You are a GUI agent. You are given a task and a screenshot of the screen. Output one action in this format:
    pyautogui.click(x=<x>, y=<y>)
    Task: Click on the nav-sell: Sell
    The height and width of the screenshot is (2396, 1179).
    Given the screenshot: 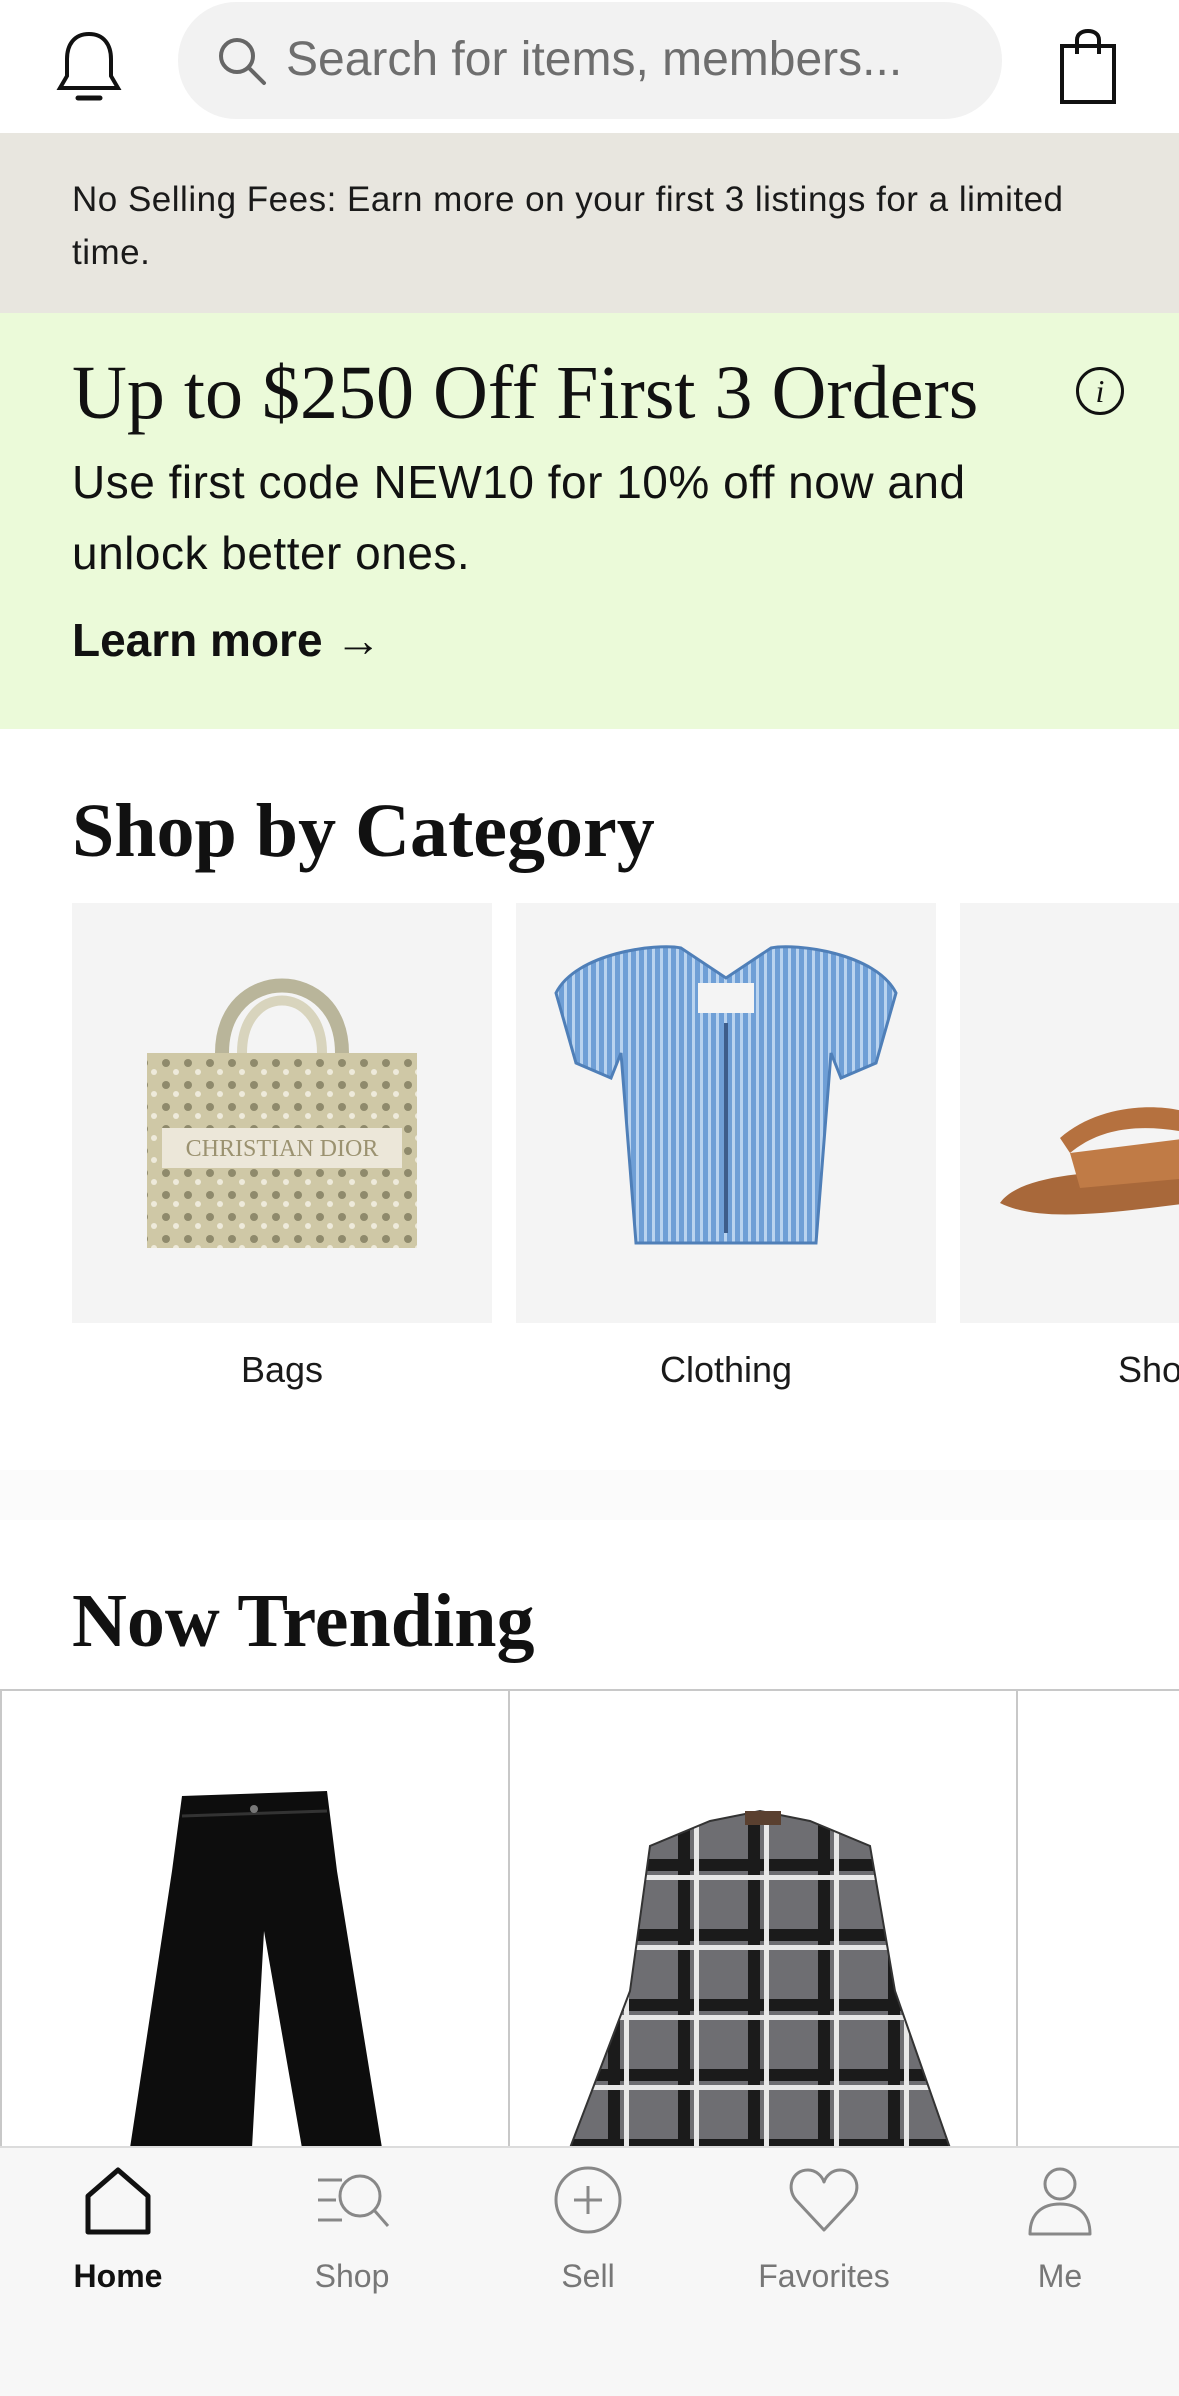 What is the action you would take?
    pyautogui.click(x=588, y=2227)
    